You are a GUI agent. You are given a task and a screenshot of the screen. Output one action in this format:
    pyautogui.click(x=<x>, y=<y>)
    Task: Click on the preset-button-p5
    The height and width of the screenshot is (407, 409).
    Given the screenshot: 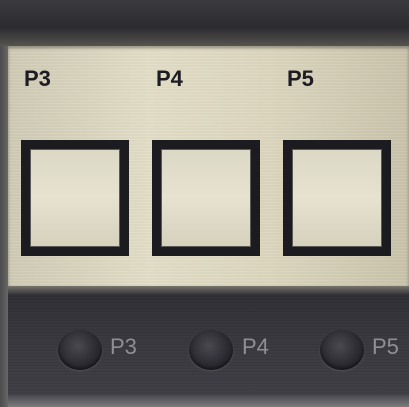 What is the action you would take?
    pyautogui.click(x=337, y=198)
    